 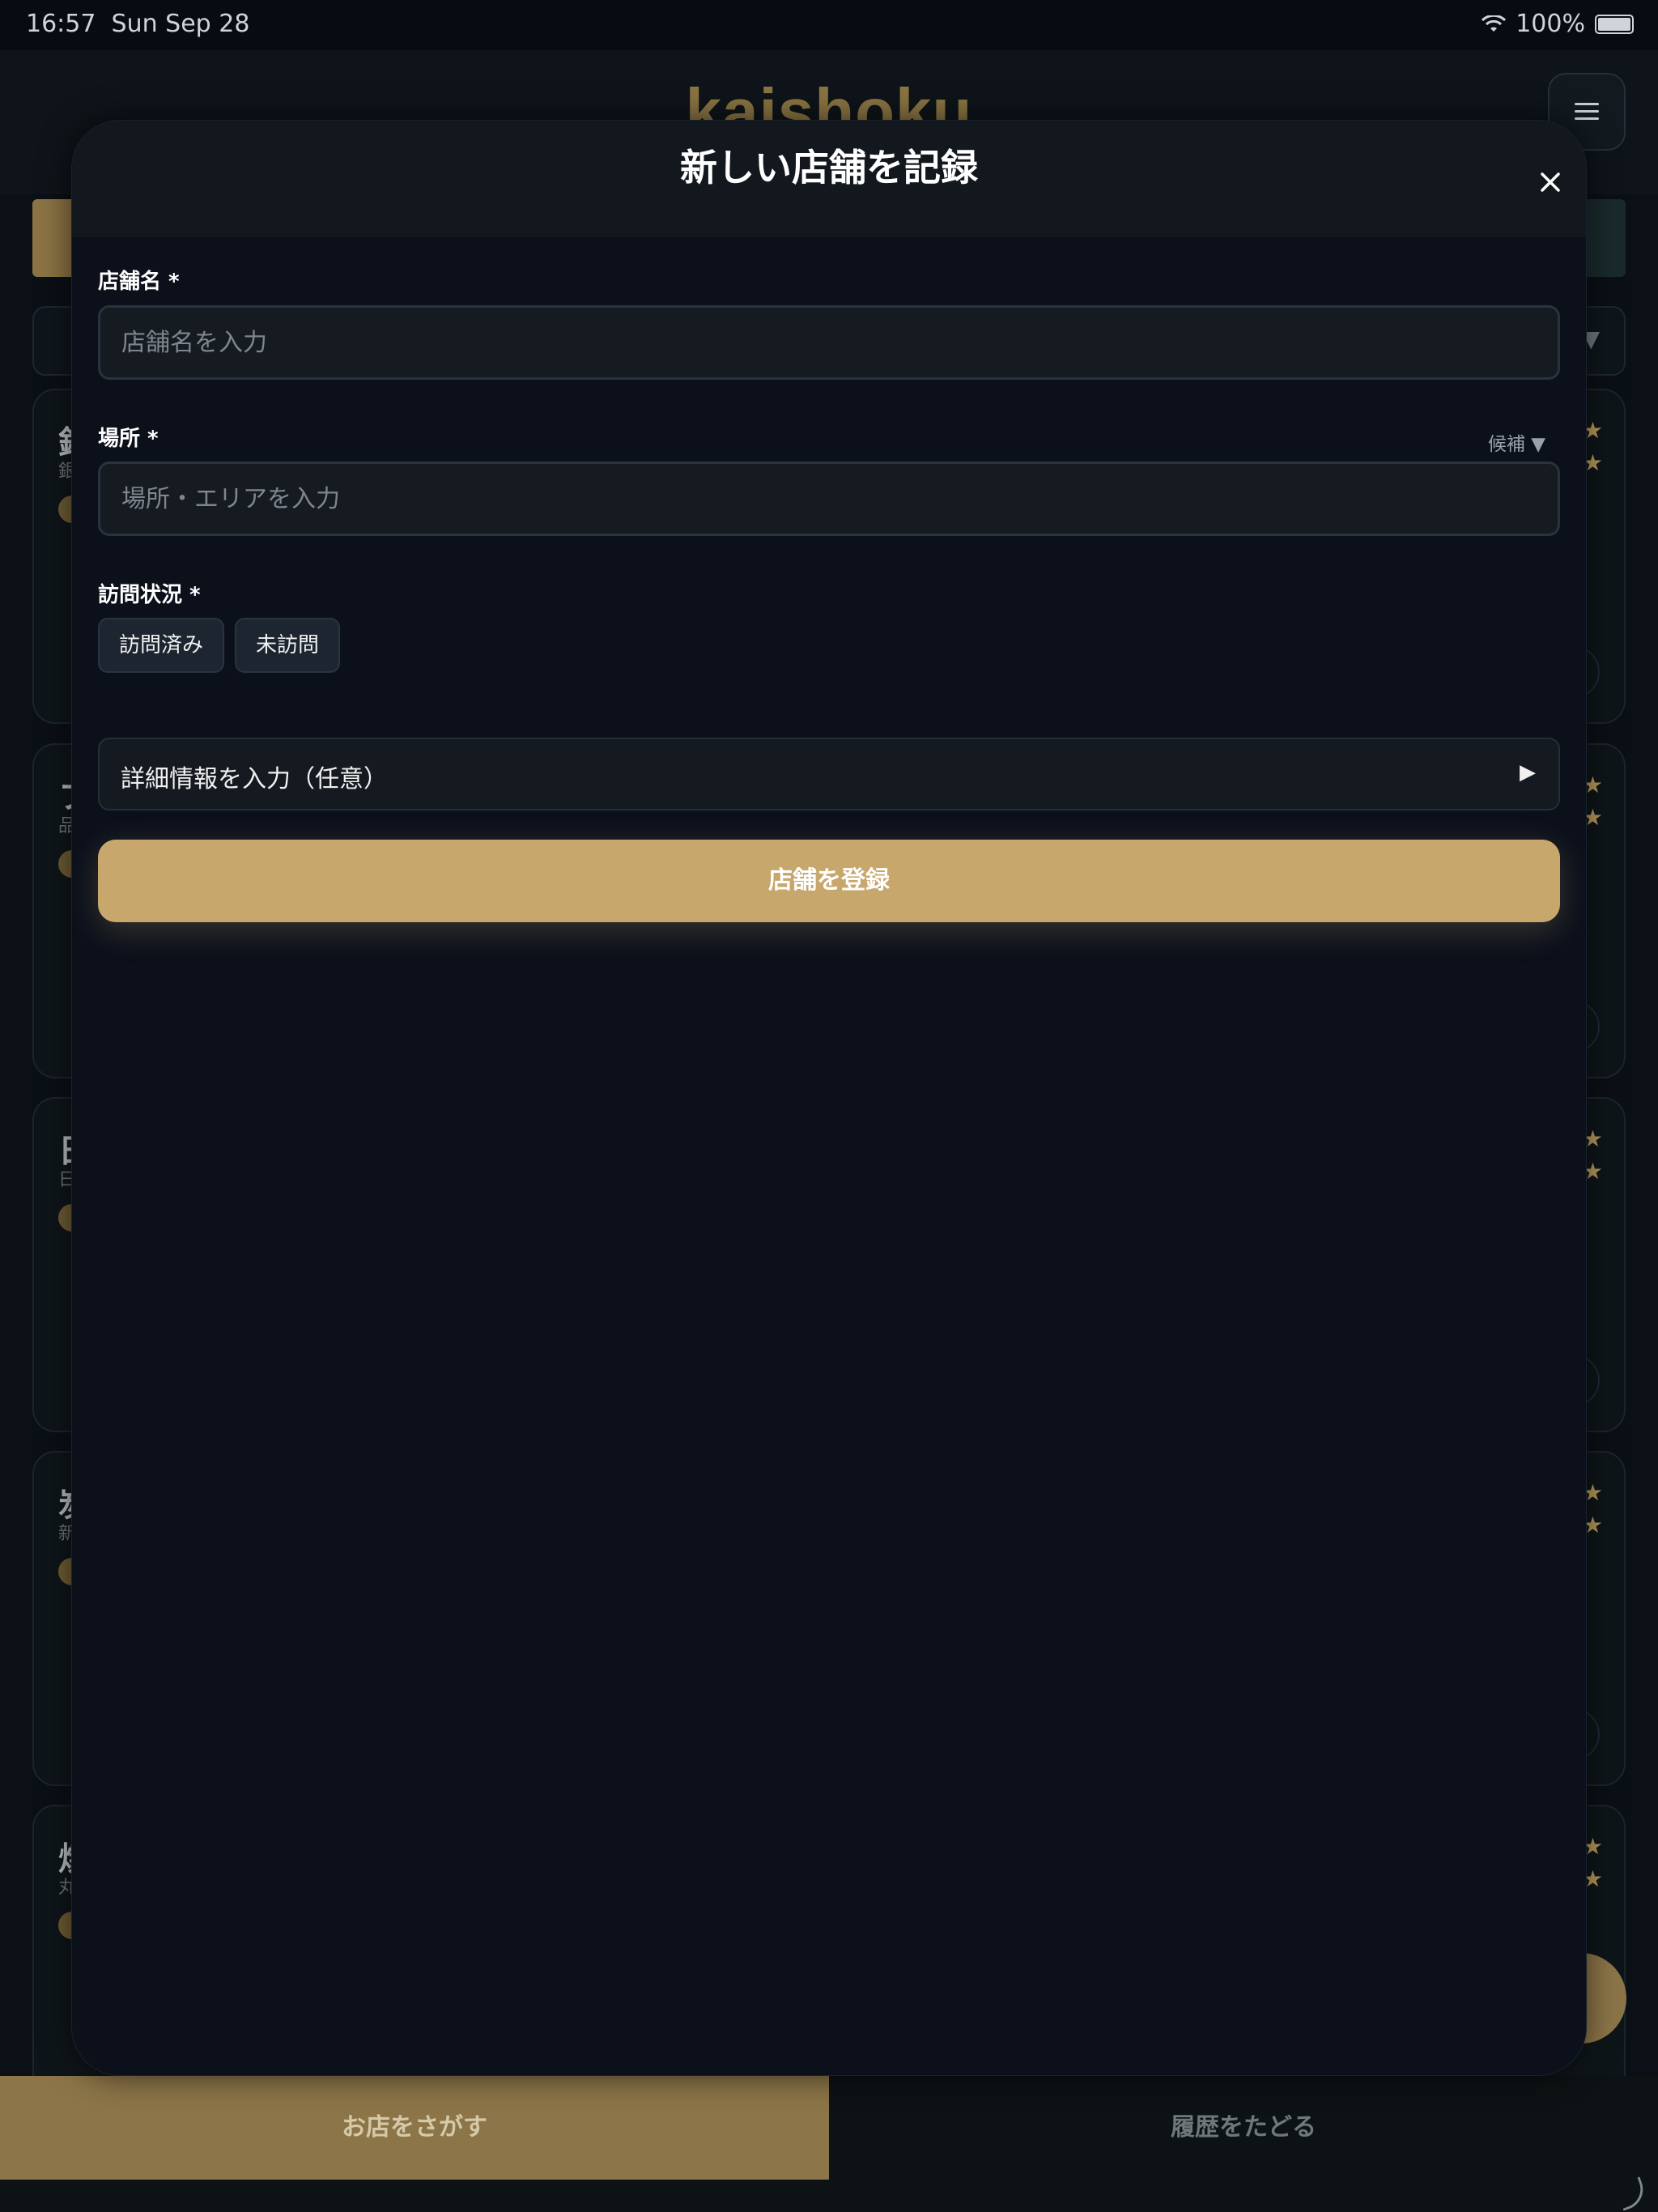 I want to click on details-toggle: 詳細情報を入力（任意） ▶, so click(x=829, y=774).